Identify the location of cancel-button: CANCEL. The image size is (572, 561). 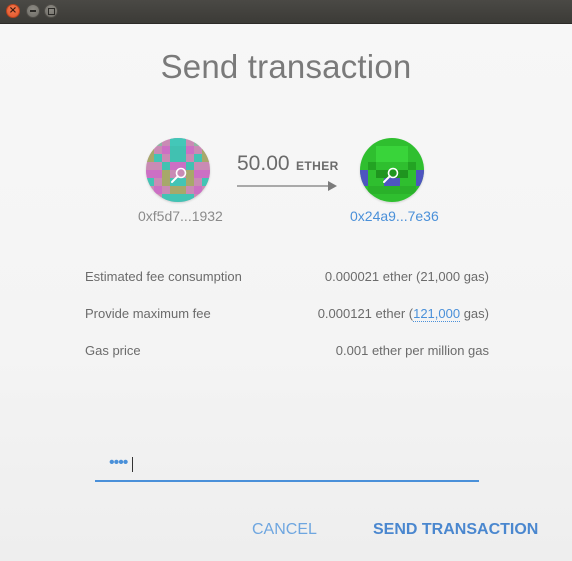
(284, 530).